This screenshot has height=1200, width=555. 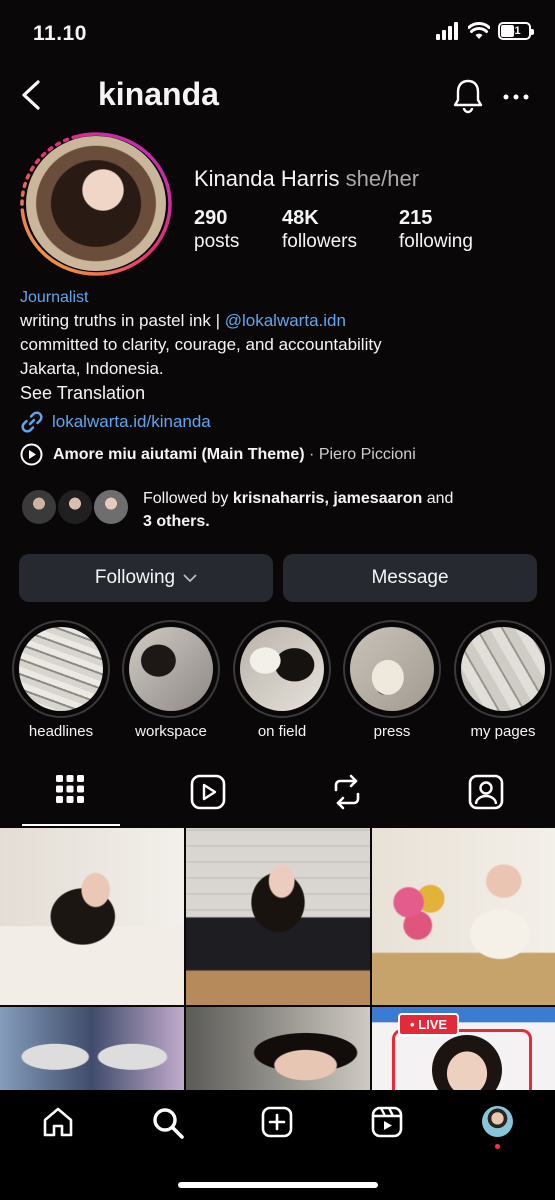 What do you see at coordinates (217, 241) in the screenshot?
I see `stat-label: posts` at bounding box center [217, 241].